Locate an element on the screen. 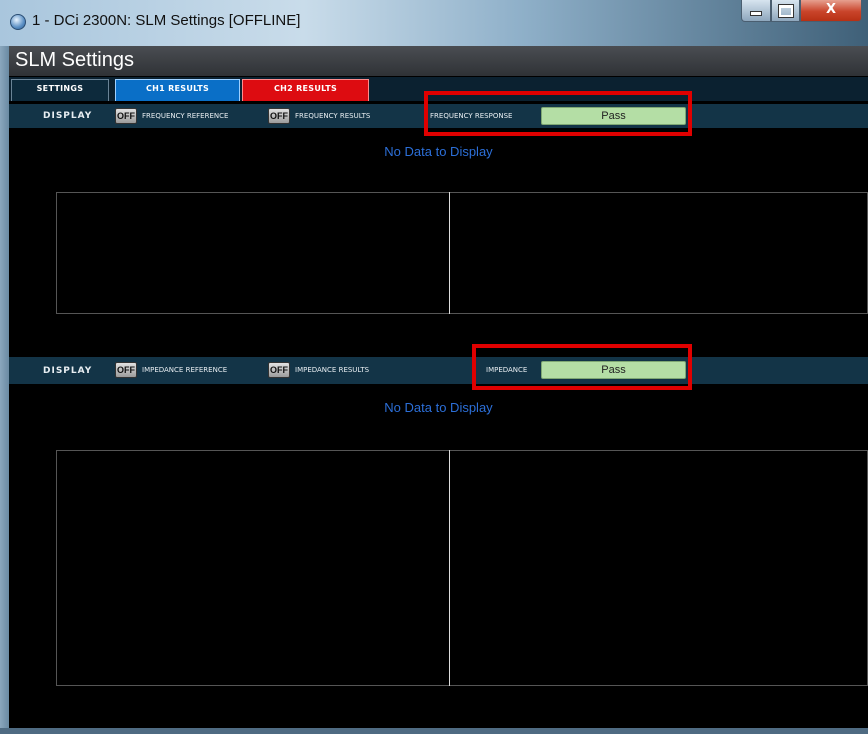  impedance-results-toggle: OFF is located at coordinates (279, 370).